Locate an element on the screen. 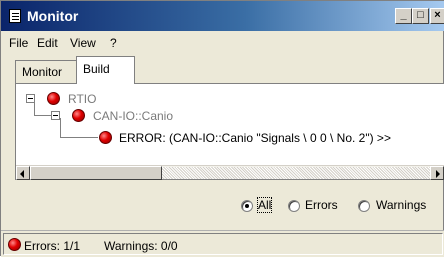 The image size is (444, 257). status-panel: Errors: 1/1 Warnings: 0/0 is located at coordinates (223, 244).